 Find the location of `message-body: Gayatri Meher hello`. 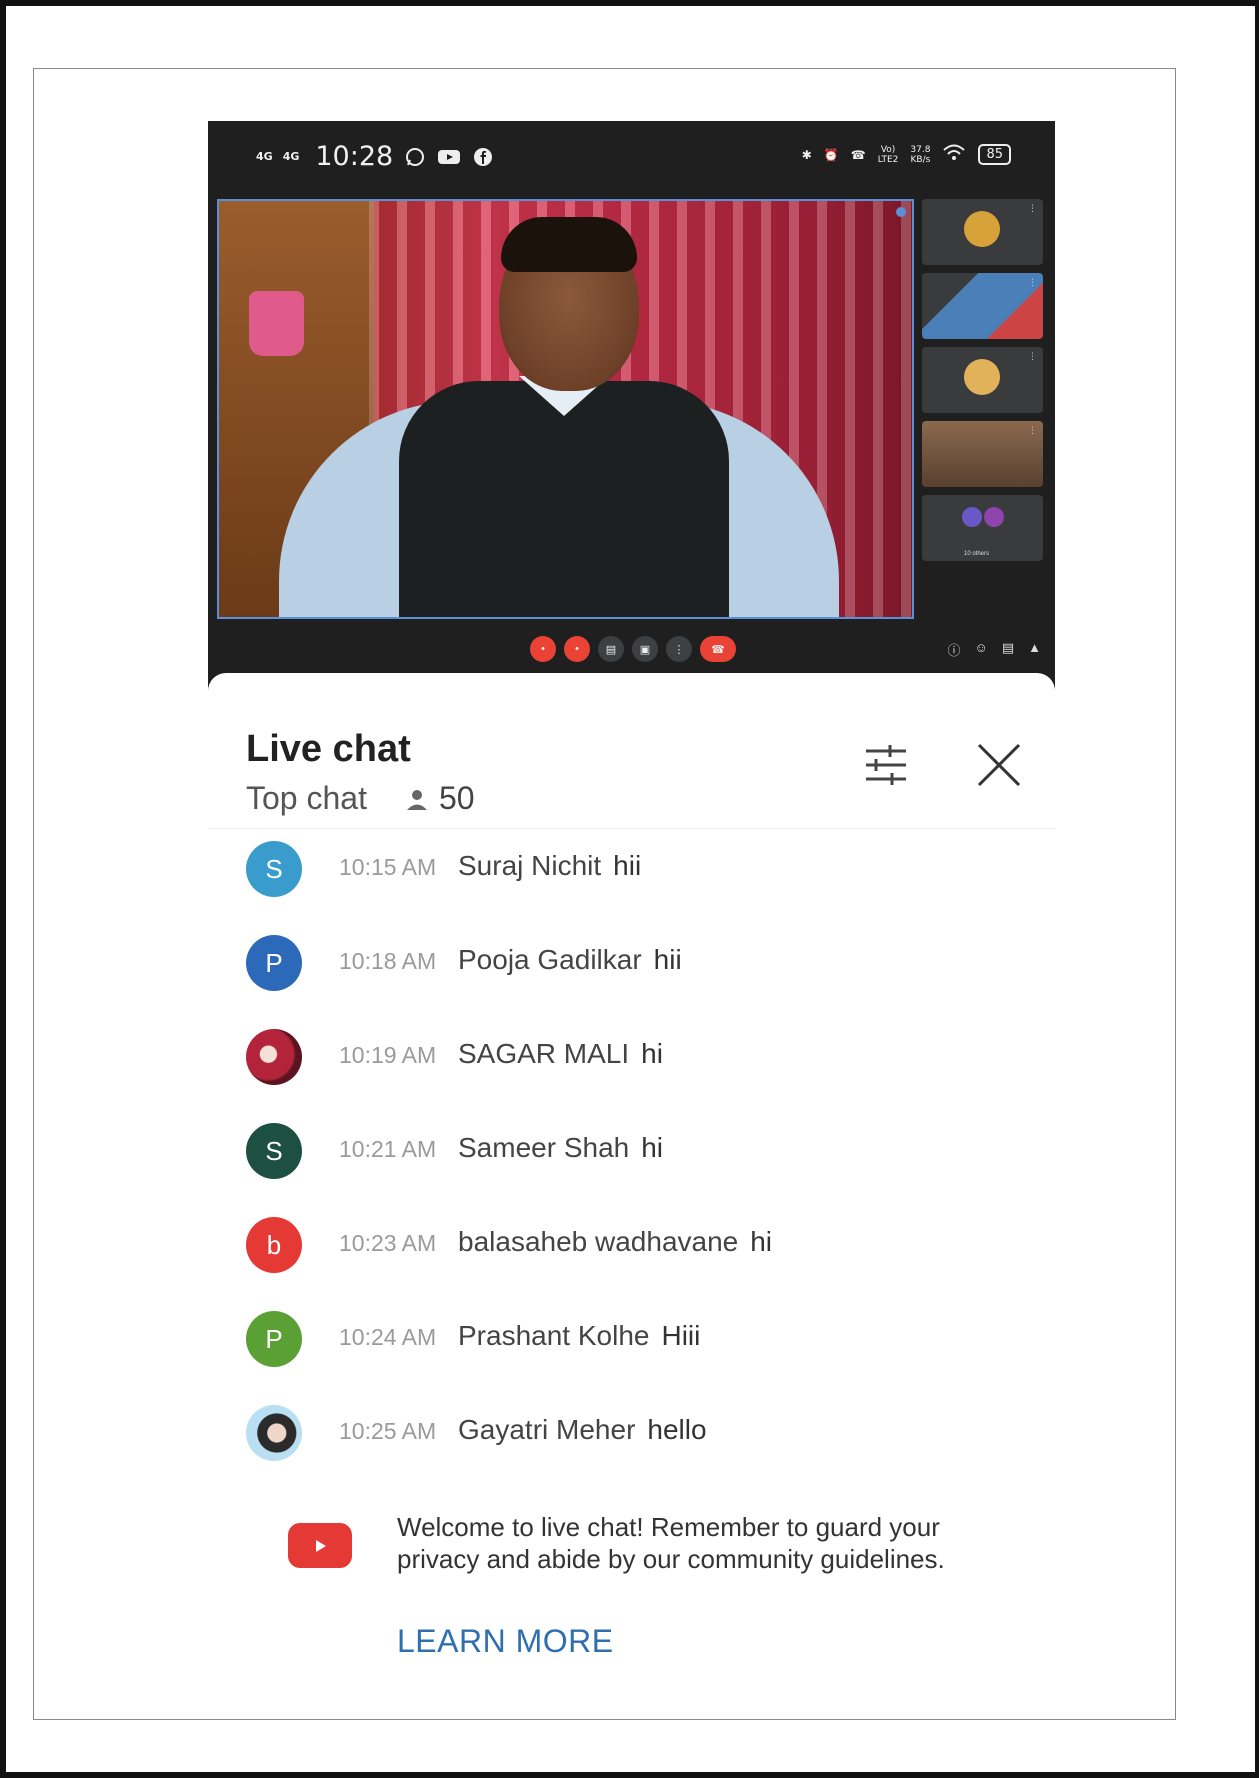

message-body: Gayatri Meher hello is located at coordinates (582, 1430).